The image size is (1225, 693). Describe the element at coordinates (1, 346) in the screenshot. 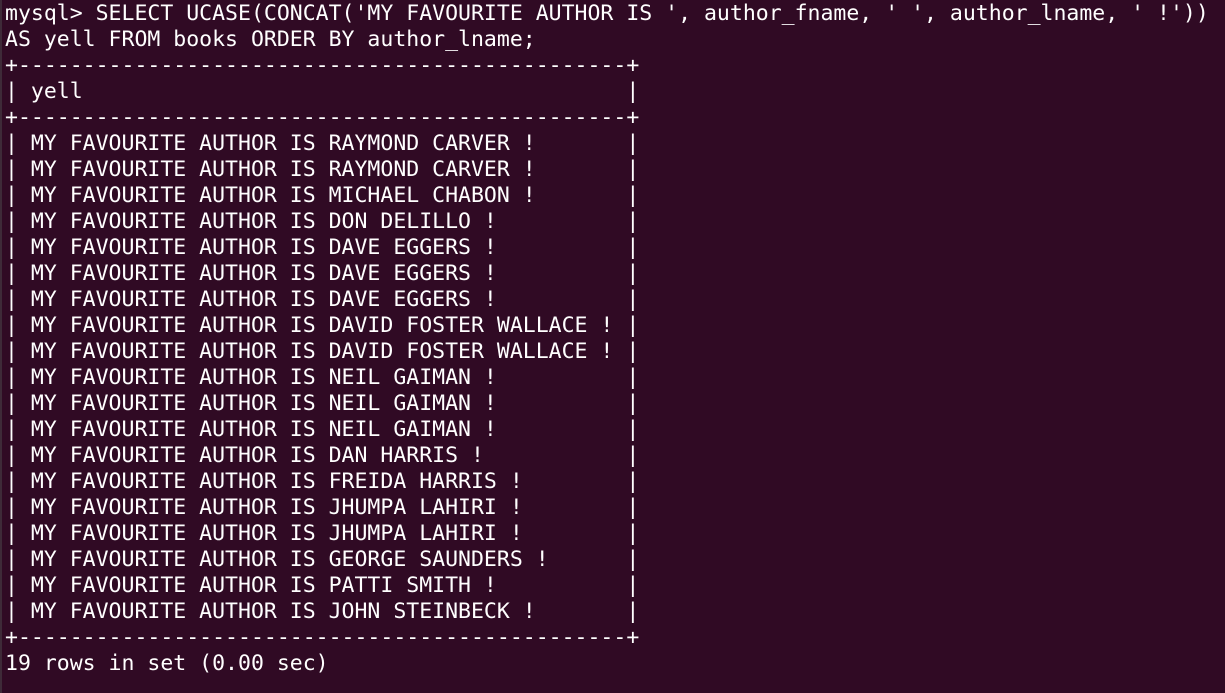

I see `window-edge` at that location.